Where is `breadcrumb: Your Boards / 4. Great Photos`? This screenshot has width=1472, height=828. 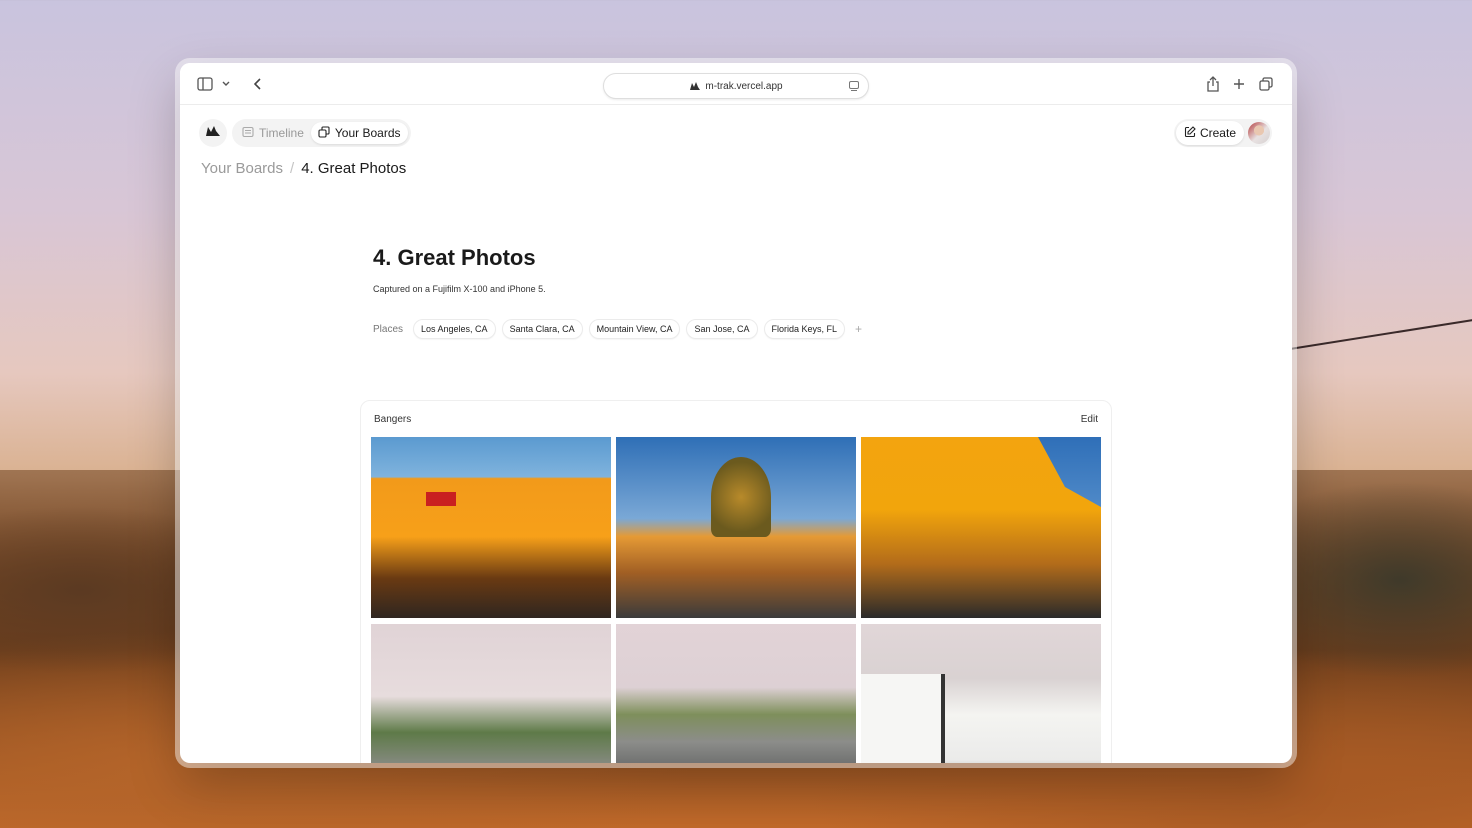 breadcrumb: Your Boards / 4. Great Photos is located at coordinates (303, 168).